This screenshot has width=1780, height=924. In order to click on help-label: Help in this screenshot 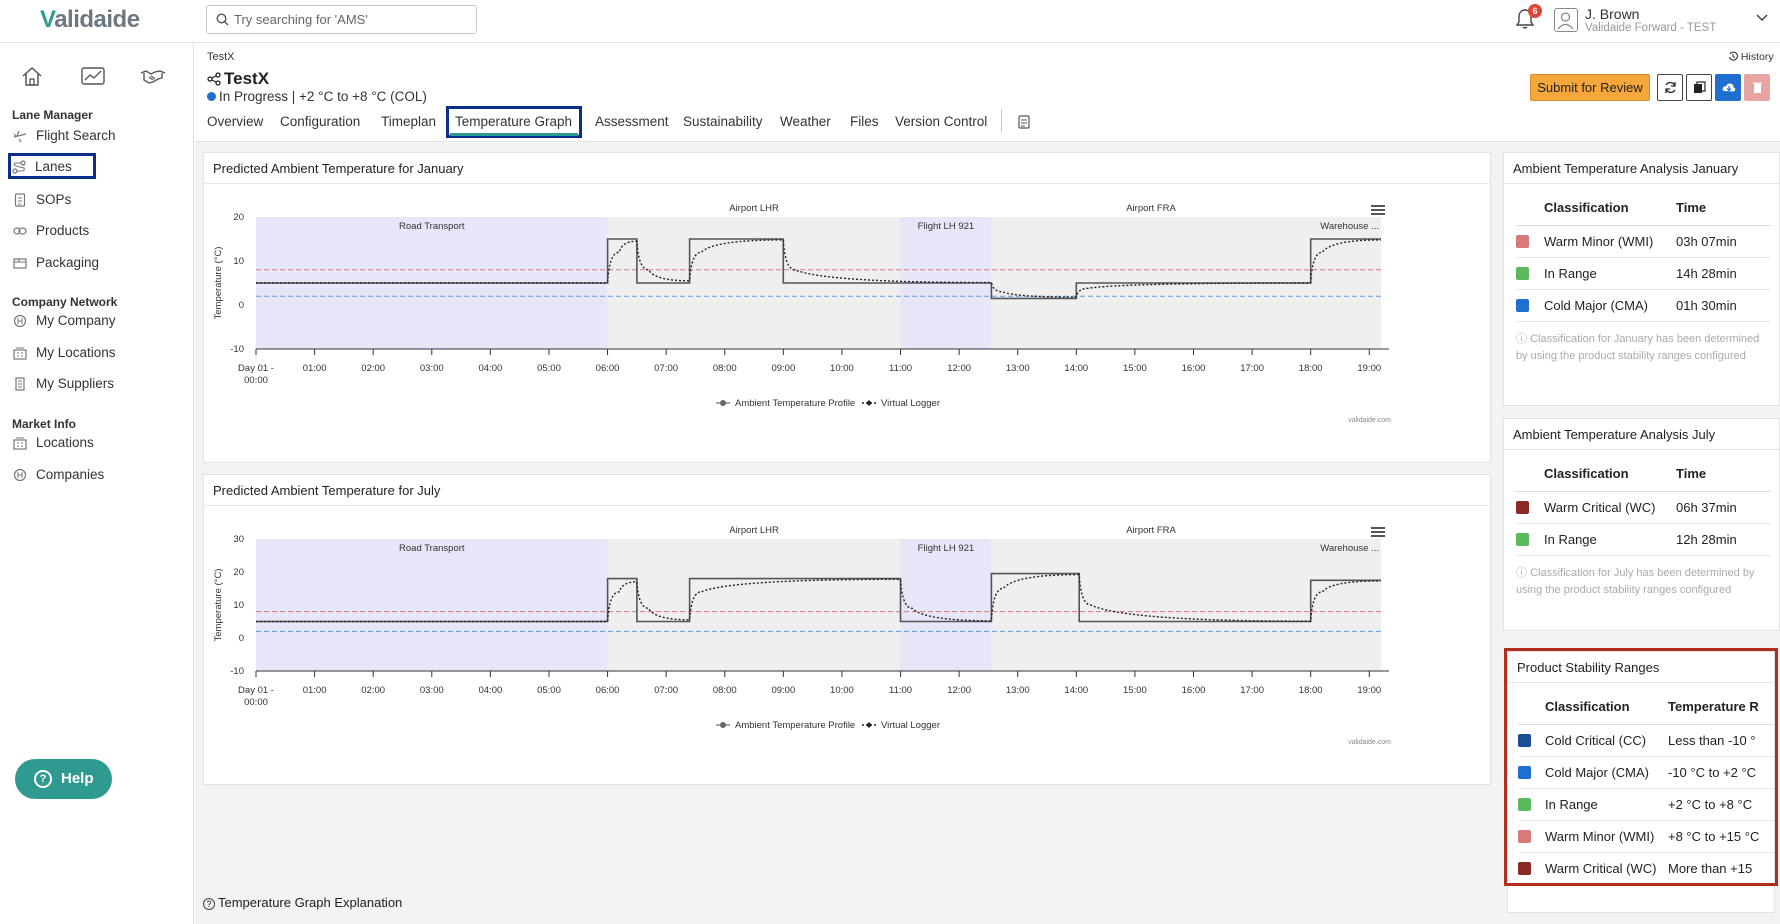, I will do `click(77, 778)`.